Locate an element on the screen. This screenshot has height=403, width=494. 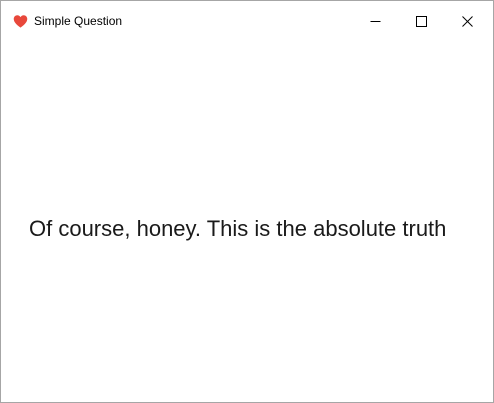
close-icon is located at coordinates (467, 21).